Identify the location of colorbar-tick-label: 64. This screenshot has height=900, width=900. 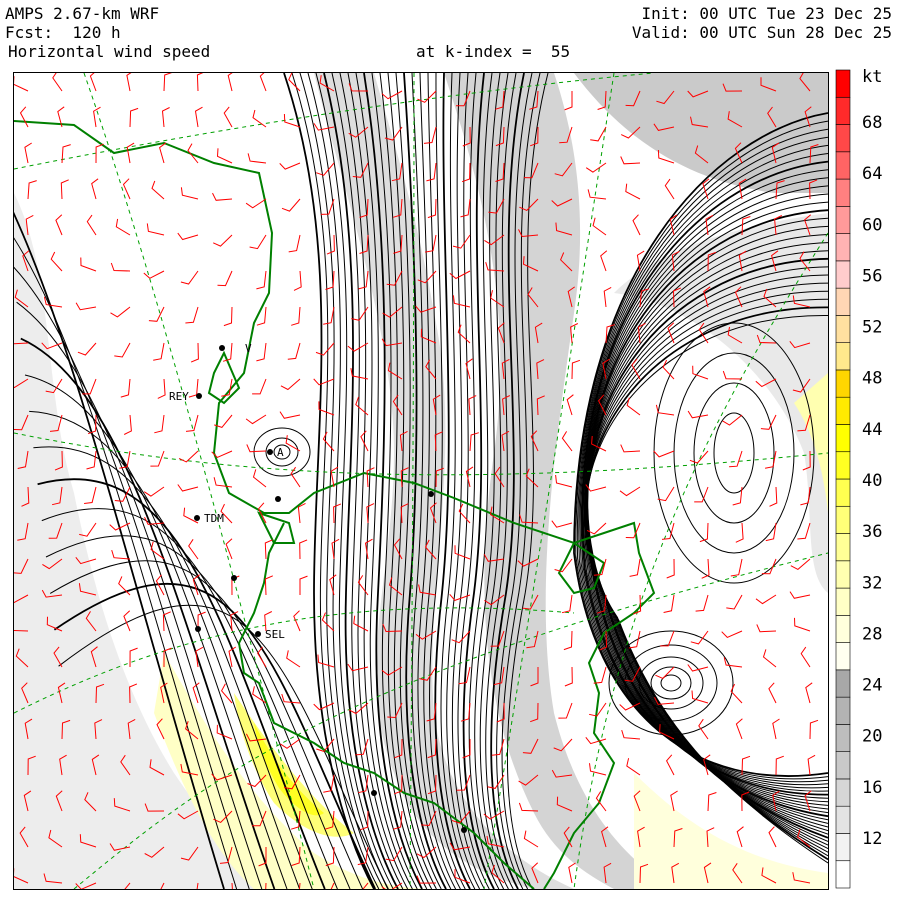
(872, 174).